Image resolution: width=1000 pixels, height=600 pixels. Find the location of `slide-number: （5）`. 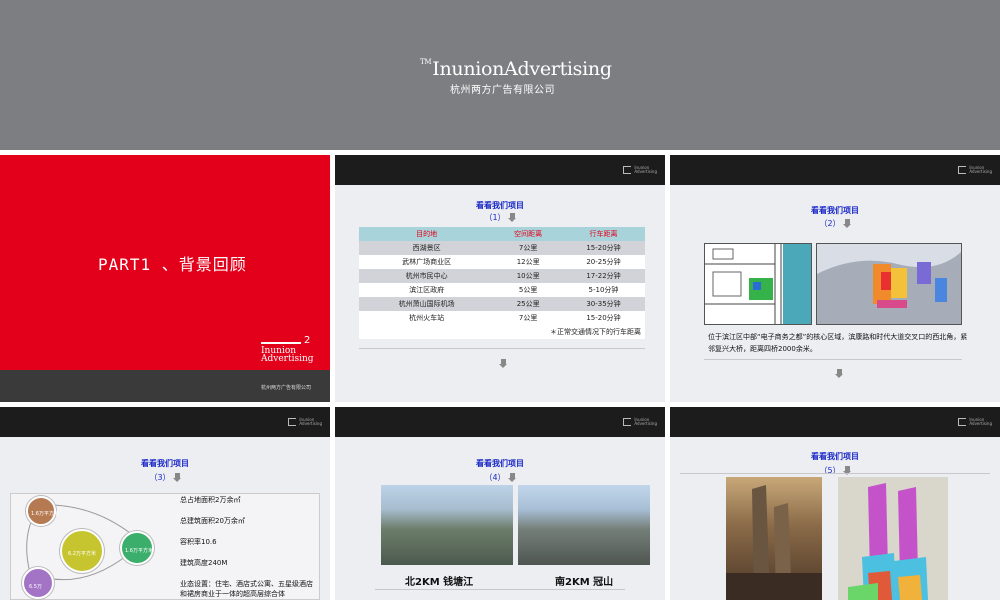

slide-number: （5） is located at coordinates (835, 470).